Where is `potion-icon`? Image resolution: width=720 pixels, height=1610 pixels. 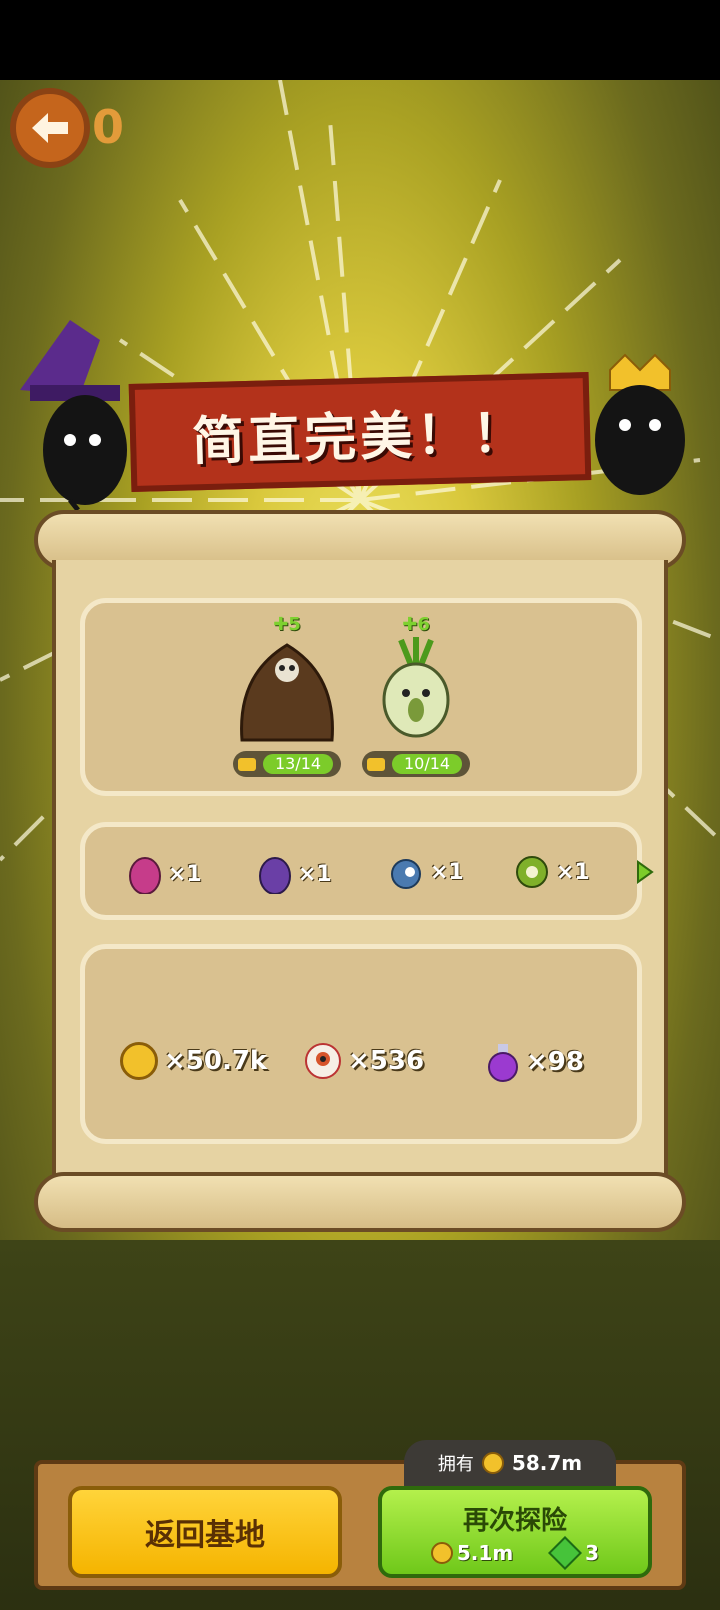
potion-icon is located at coordinates (503, 1063).